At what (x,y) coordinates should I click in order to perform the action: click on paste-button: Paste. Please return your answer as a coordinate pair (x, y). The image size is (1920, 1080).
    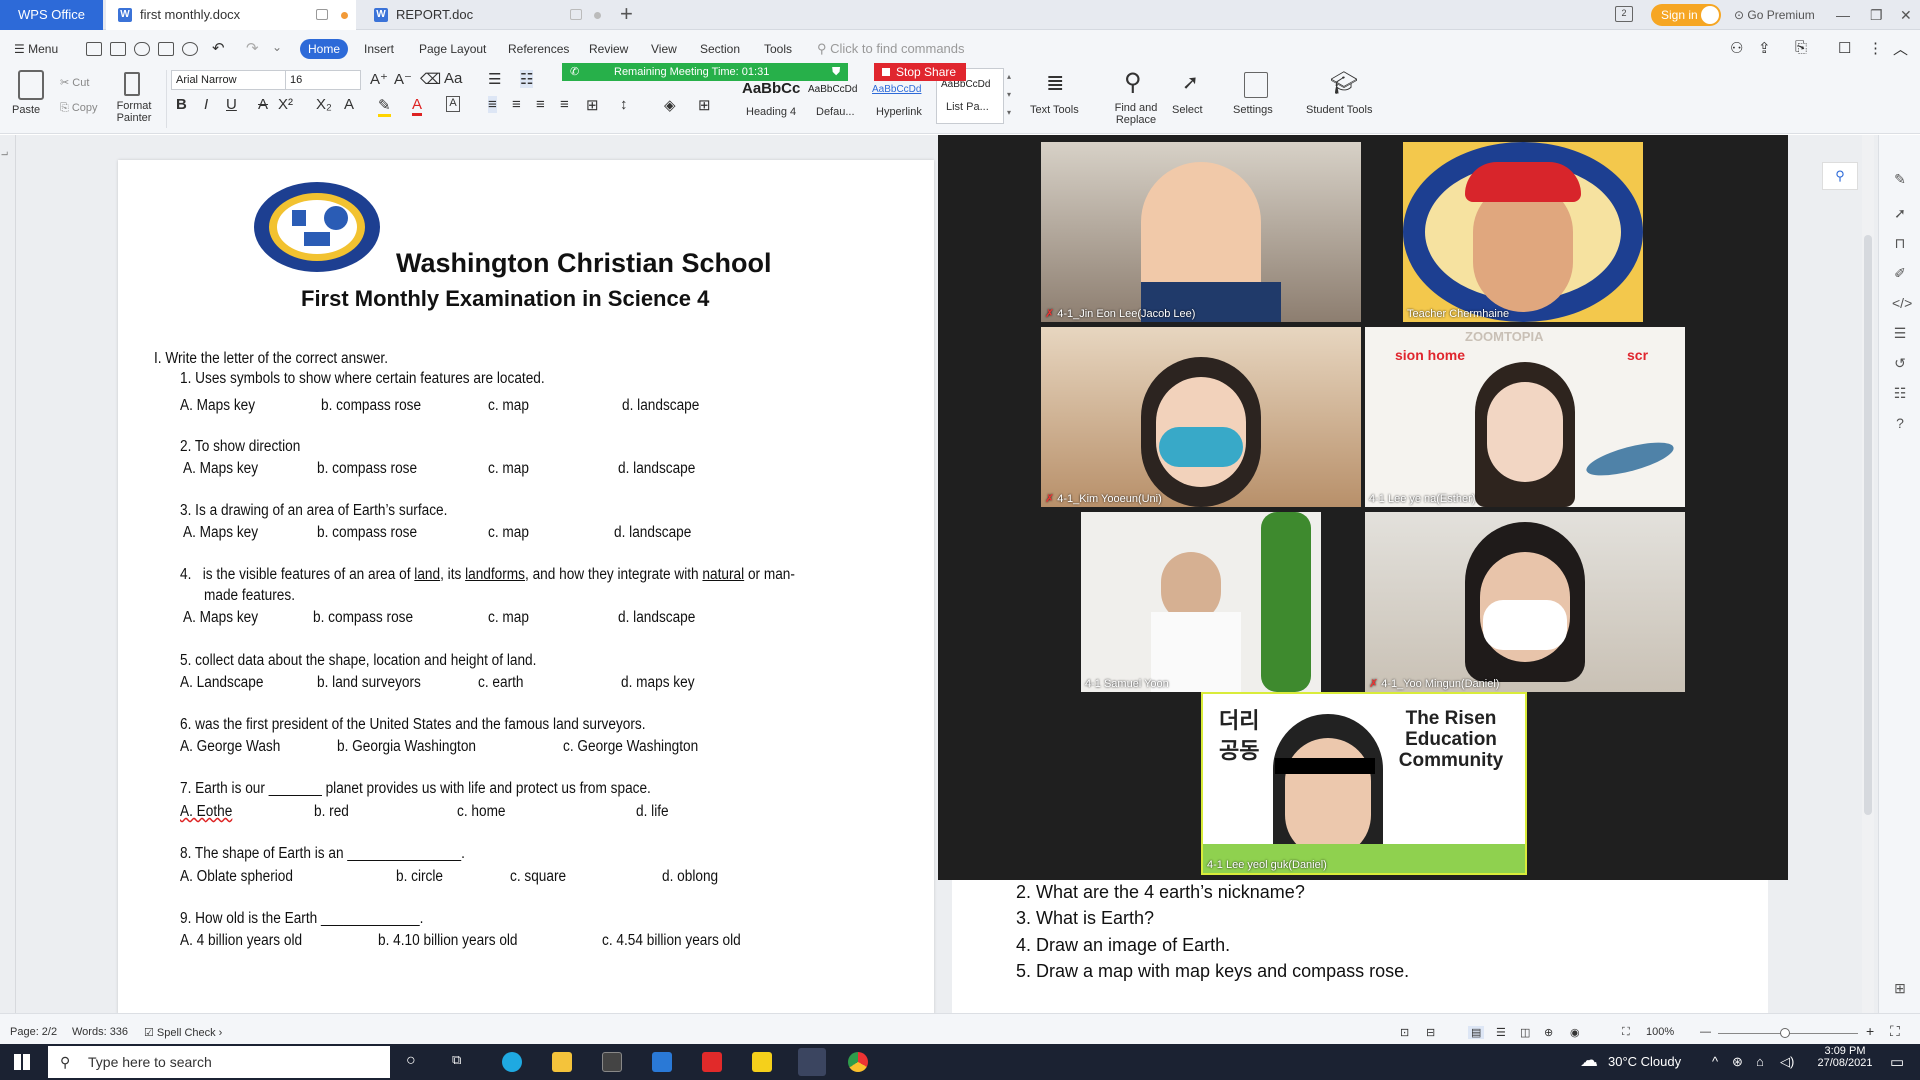
    Looking at the image, I should click on (26, 110).